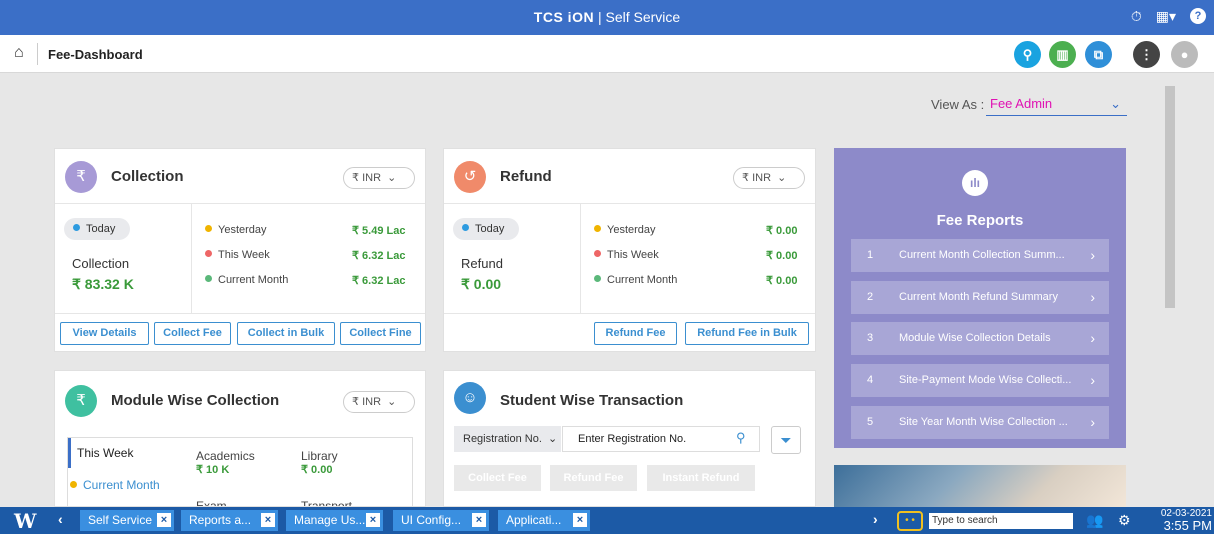  What do you see at coordinates (607, 54) in the screenshot?
I see `page-header: ⌂ Fee-Dashboard ⚲ ▥ ⧉ ⋮ ●` at bounding box center [607, 54].